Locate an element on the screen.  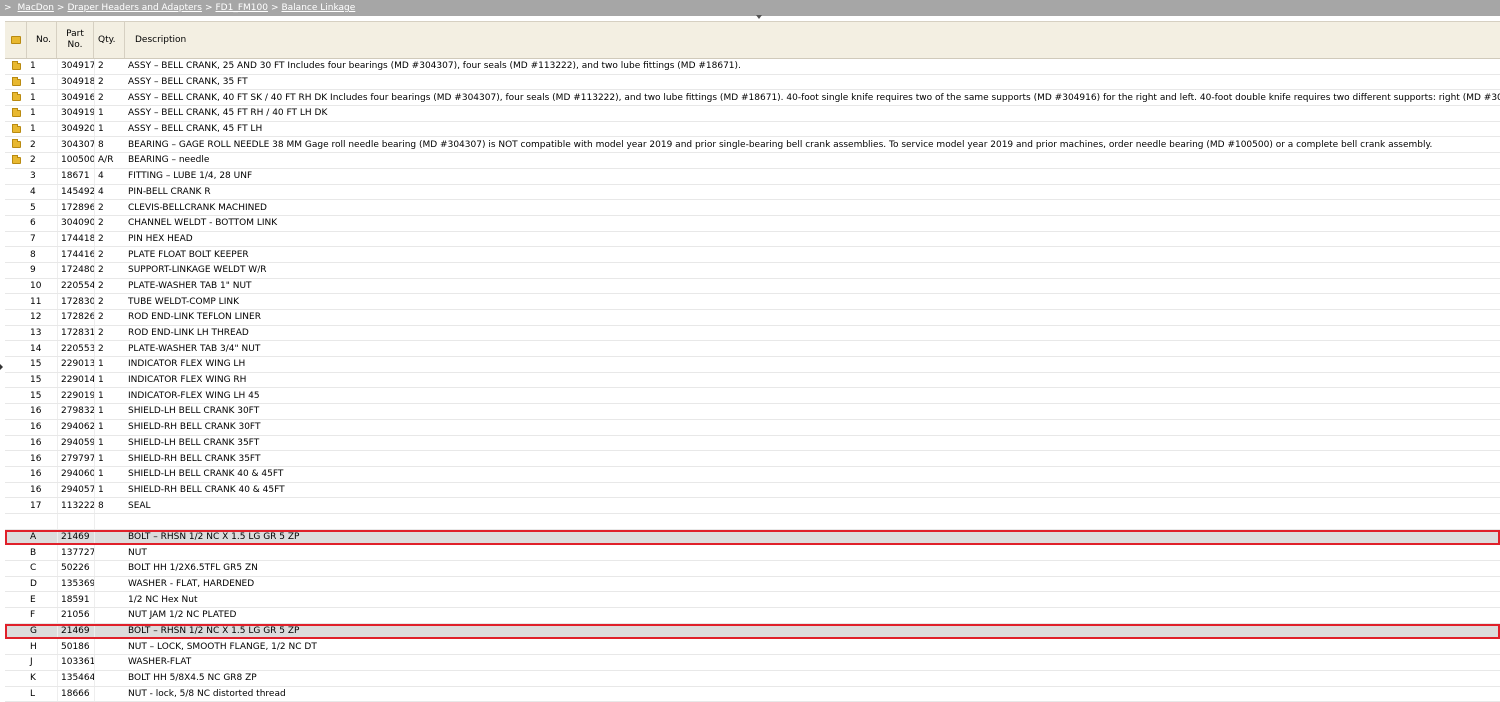
breadcrumb-link-macdon: MacDon is located at coordinates (36, 8).